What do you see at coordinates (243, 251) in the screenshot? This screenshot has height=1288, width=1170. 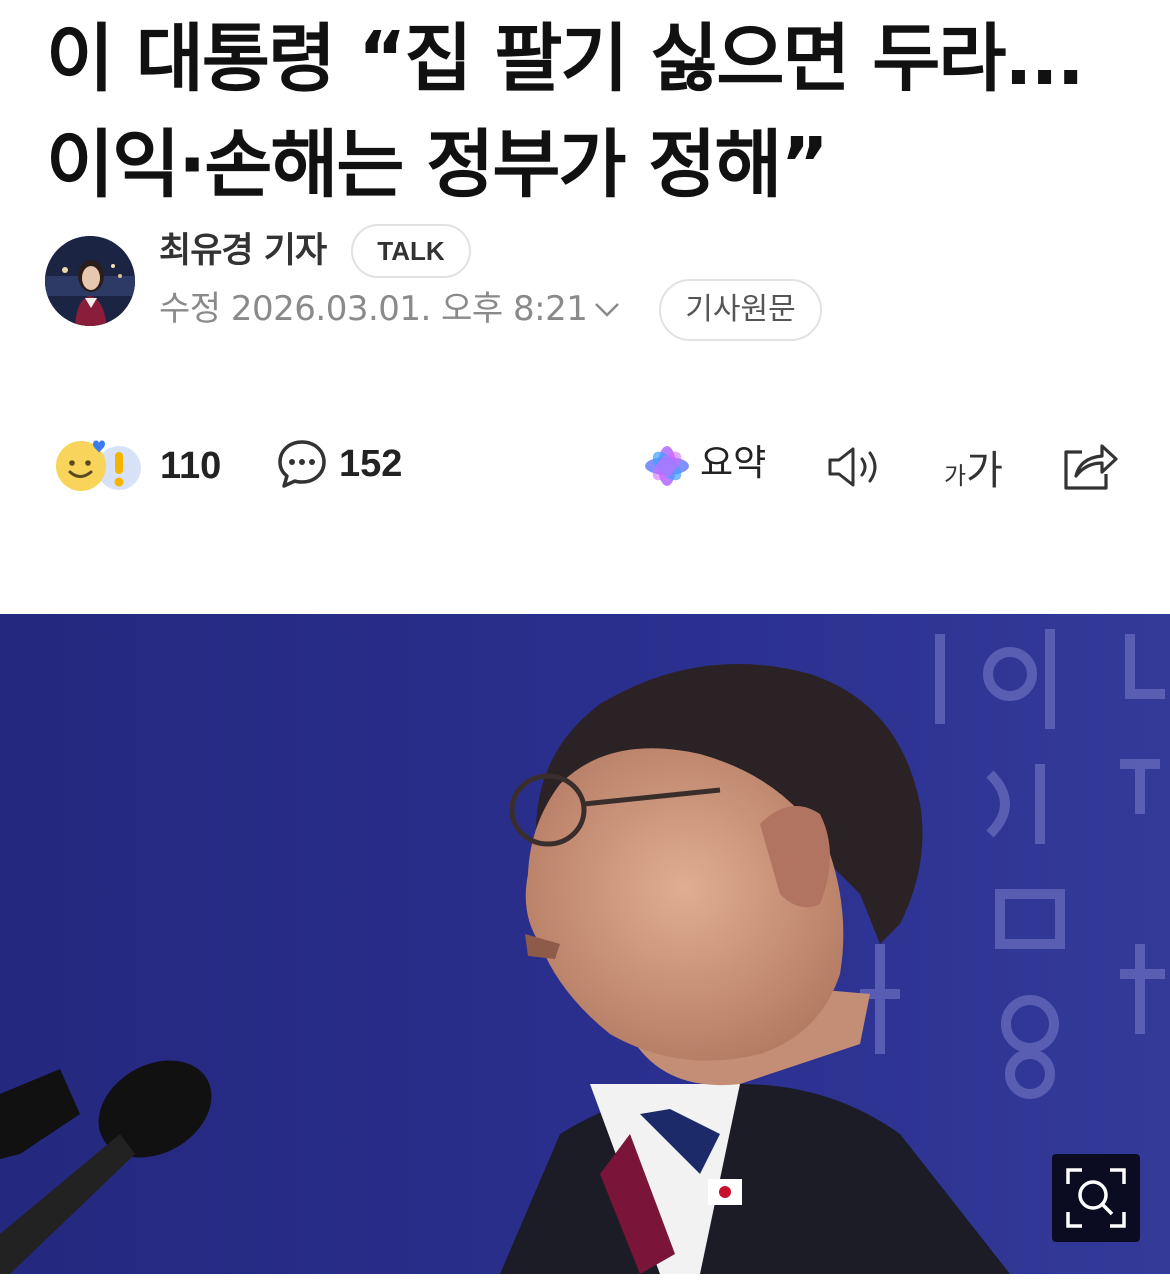 I see `reporter-name: 최유경 기자` at bounding box center [243, 251].